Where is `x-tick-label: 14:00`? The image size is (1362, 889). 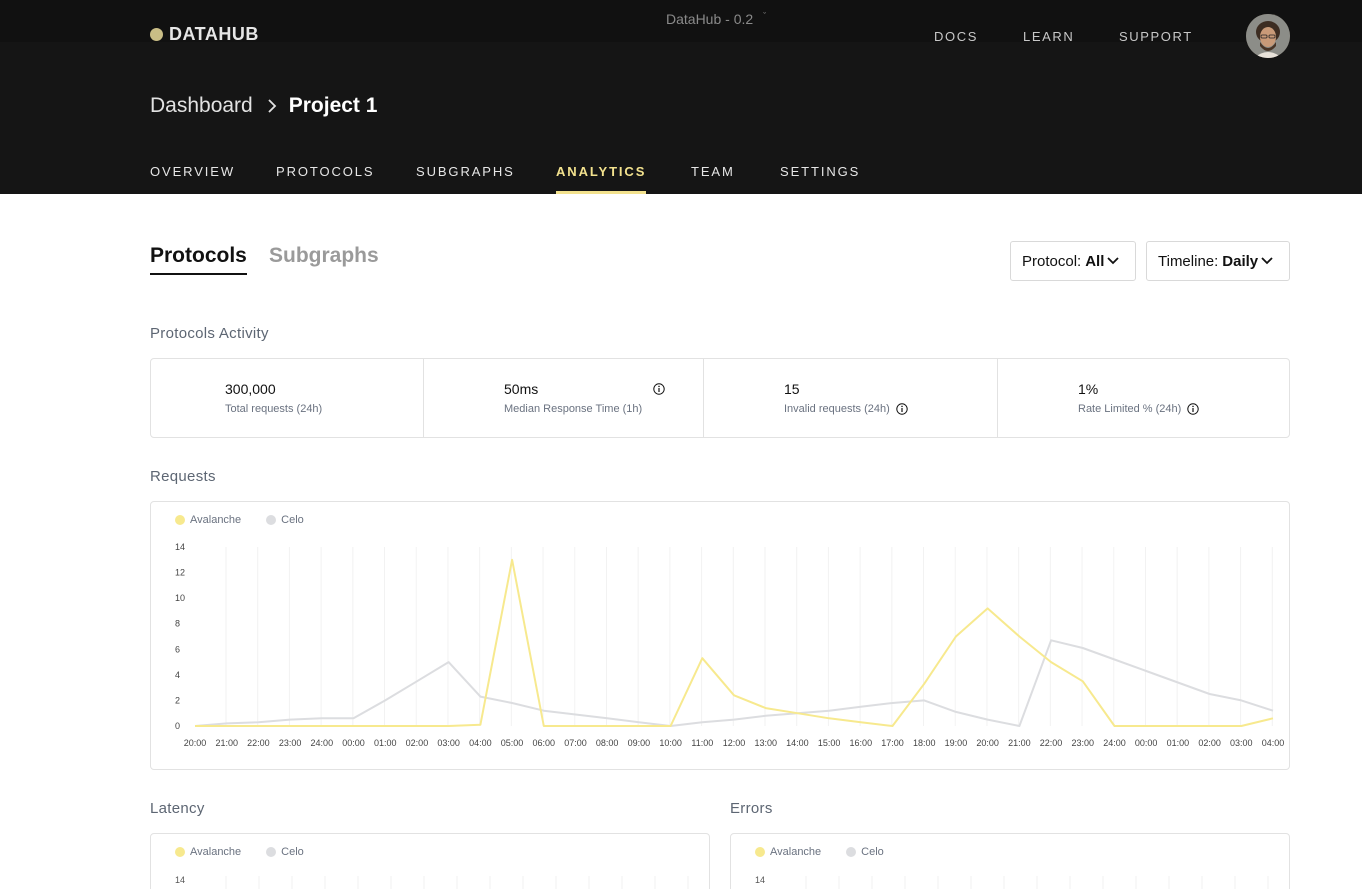 x-tick-label: 14:00 is located at coordinates (797, 743).